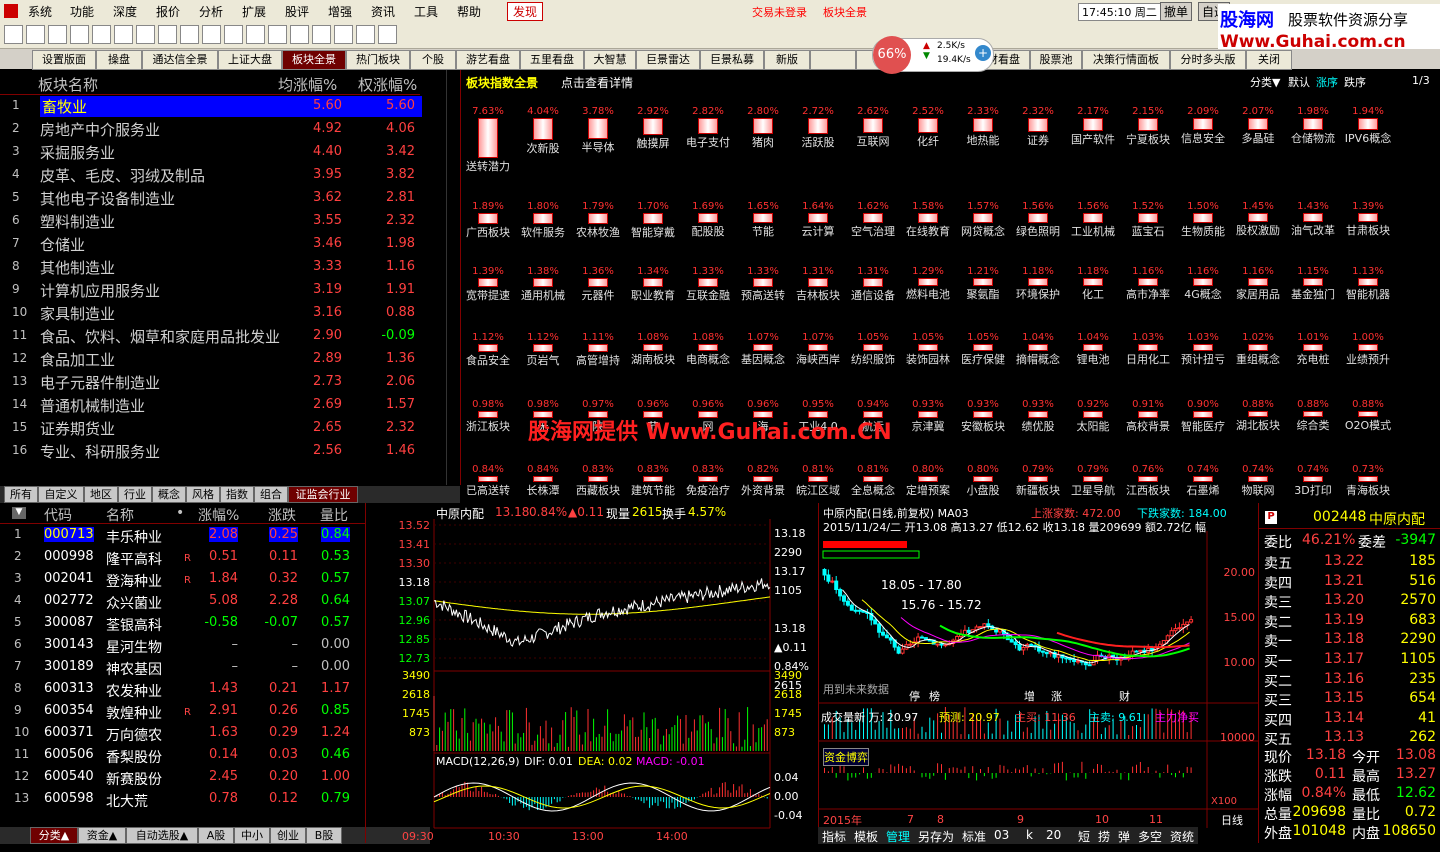 Image resolution: width=1440 pixels, height=852 pixels. What do you see at coordinates (125, 11) in the screenshot?
I see `menu-2: 深度` at bounding box center [125, 11].